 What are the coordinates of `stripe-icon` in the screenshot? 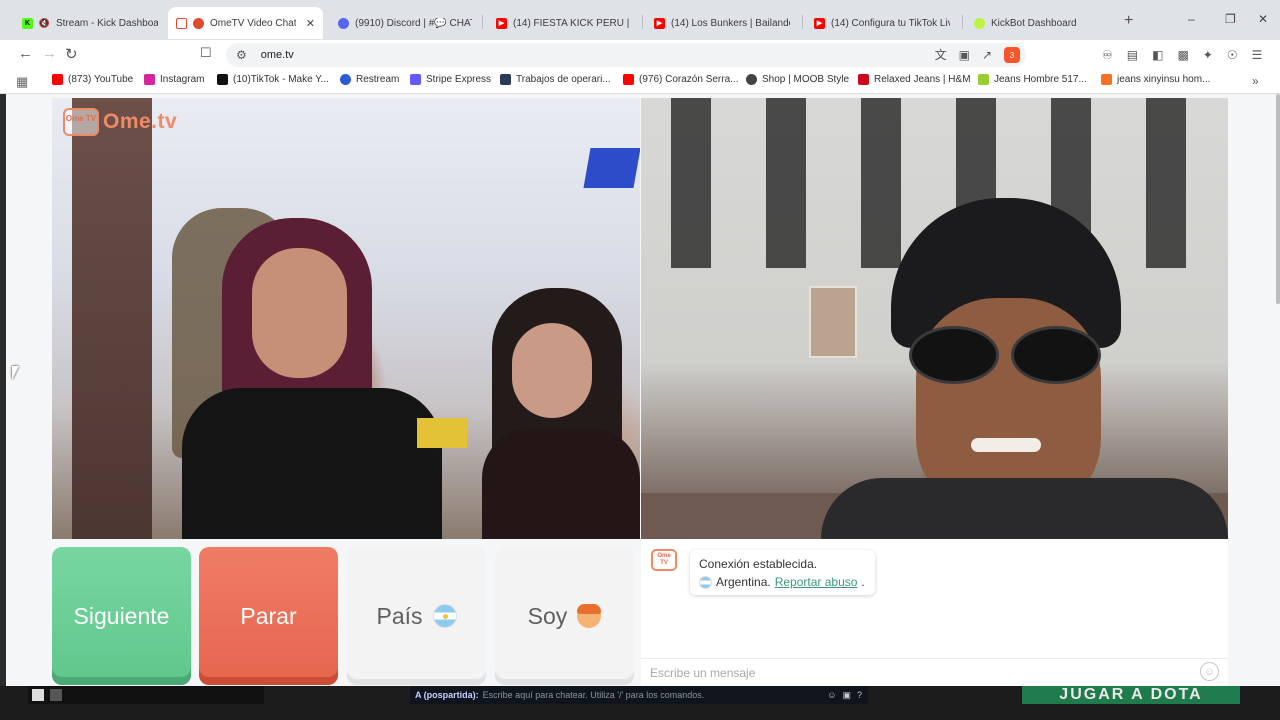 It's located at (415, 79).